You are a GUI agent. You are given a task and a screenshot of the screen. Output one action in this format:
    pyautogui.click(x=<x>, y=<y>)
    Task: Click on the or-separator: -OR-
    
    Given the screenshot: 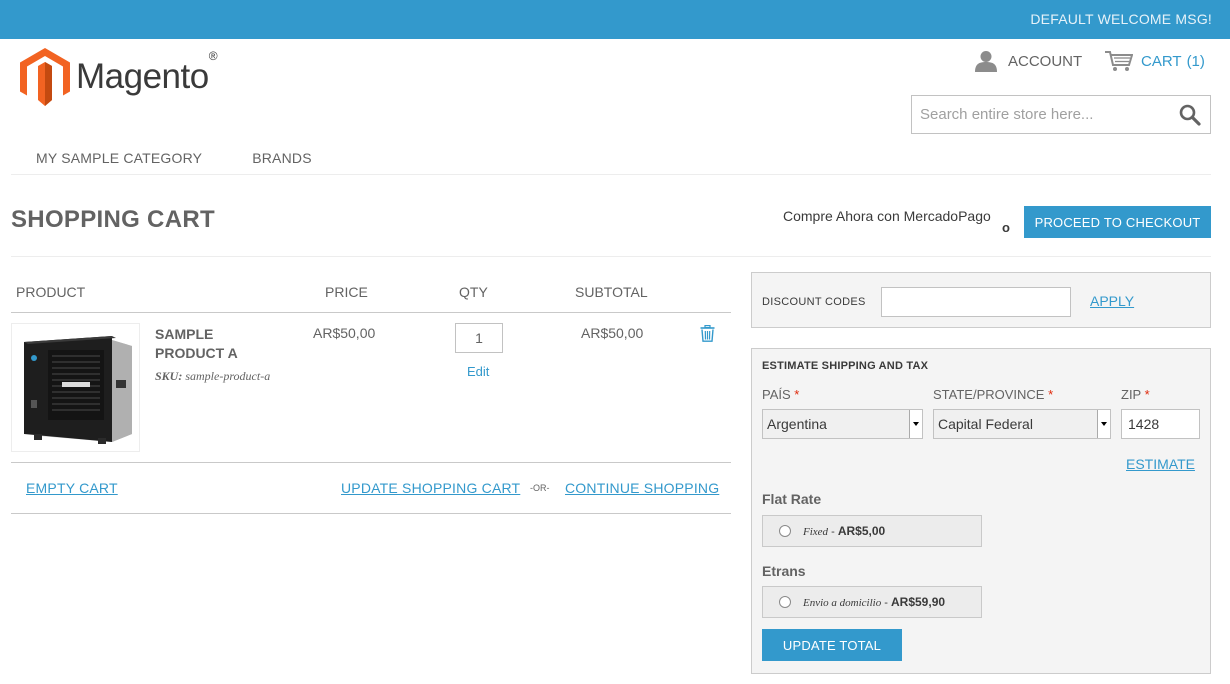 What is the action you would take?
    pyautogui.click(x=540, y=488)
    